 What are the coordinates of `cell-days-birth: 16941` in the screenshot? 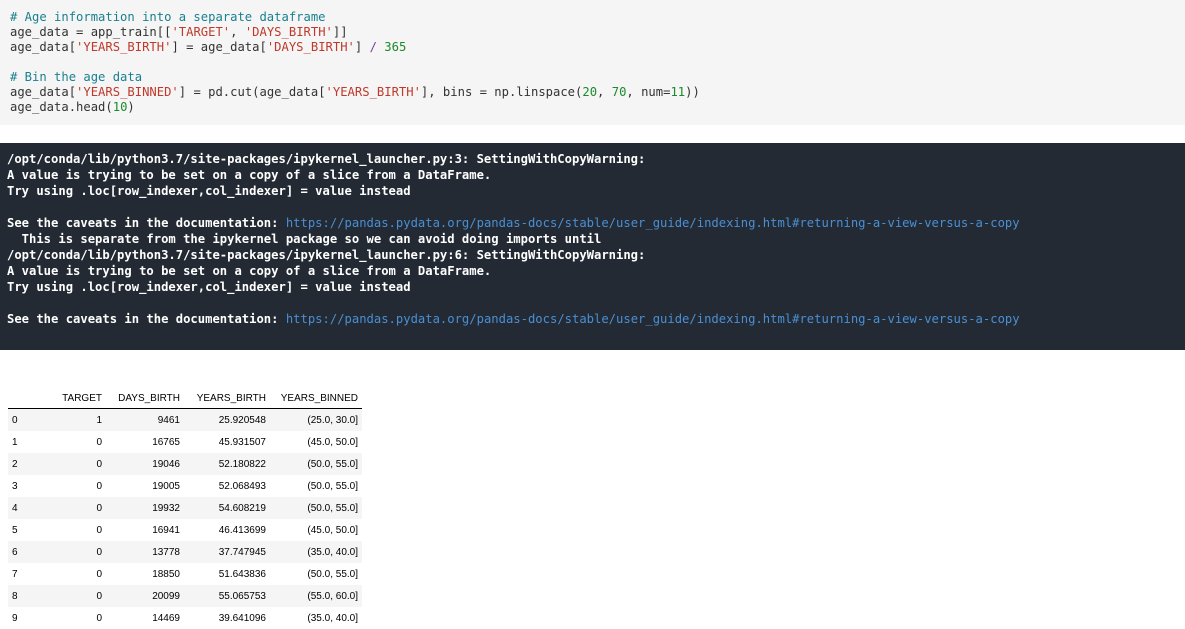 It's located at (166, 530).